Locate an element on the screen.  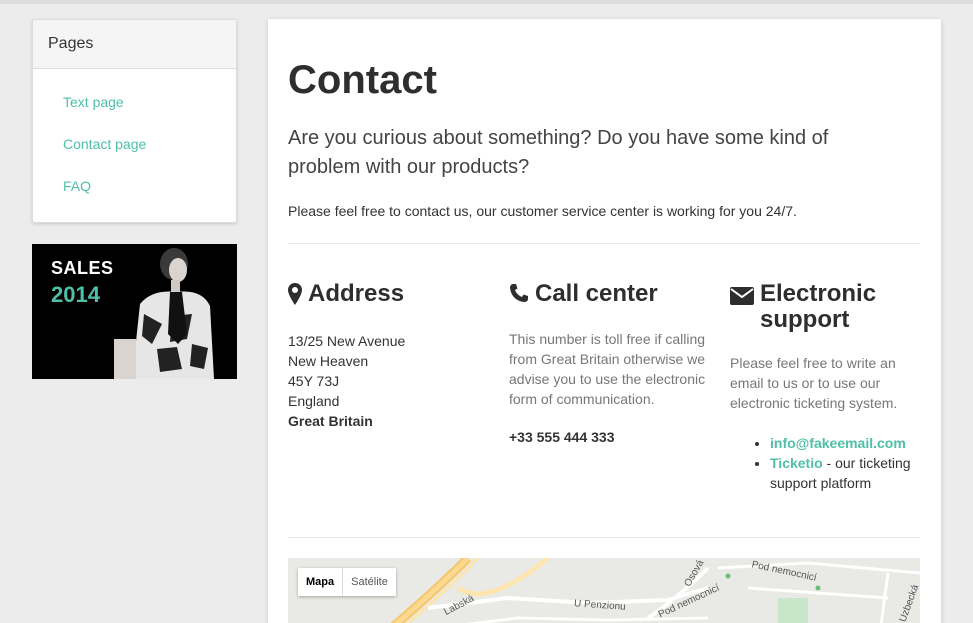
call-center-heading: Call center is located at coordinates (609, 295).